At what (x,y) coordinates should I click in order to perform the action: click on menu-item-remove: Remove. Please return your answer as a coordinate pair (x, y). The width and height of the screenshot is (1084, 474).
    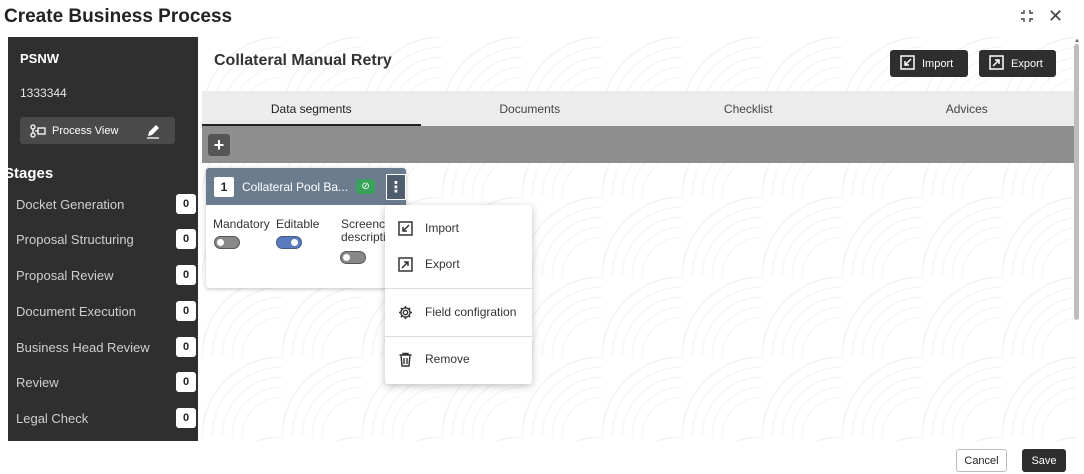
    Looking at the image, I should click on (458, 359).